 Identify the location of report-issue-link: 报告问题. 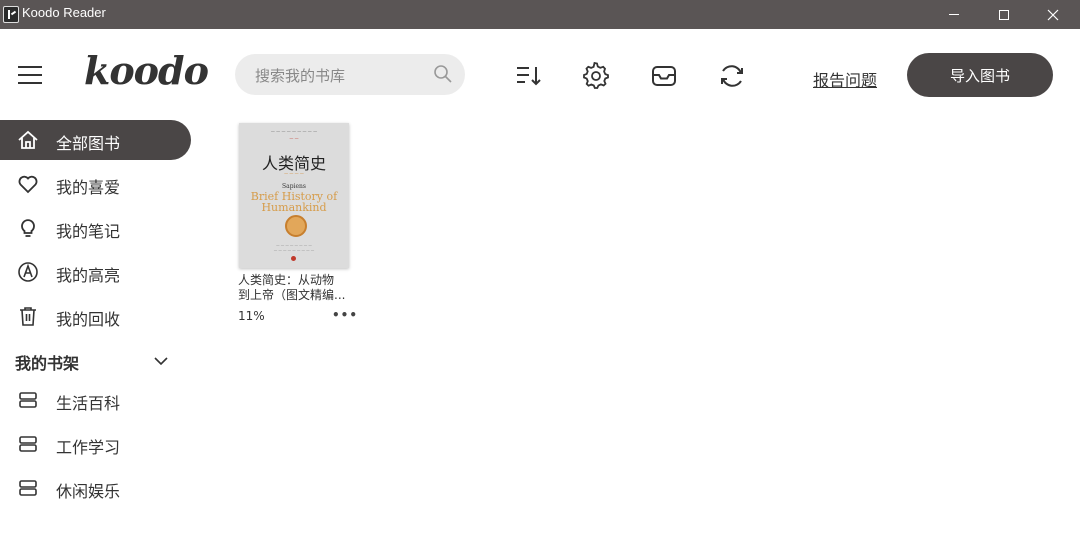
(845, 79).